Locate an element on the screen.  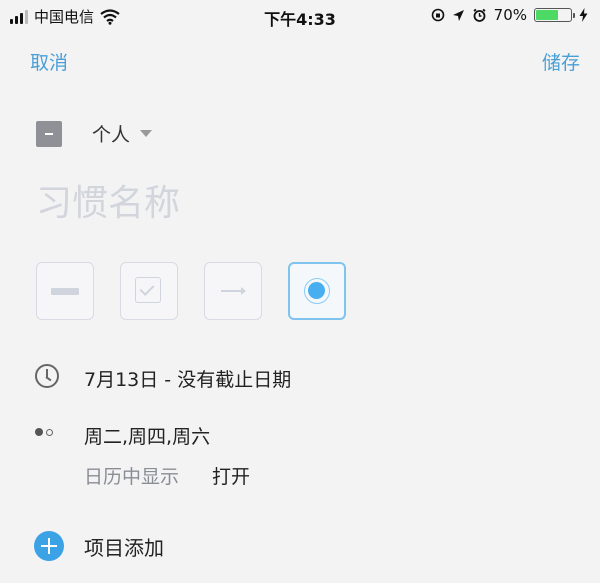
charging-bolt-icon is located at coordinates (583, 15).